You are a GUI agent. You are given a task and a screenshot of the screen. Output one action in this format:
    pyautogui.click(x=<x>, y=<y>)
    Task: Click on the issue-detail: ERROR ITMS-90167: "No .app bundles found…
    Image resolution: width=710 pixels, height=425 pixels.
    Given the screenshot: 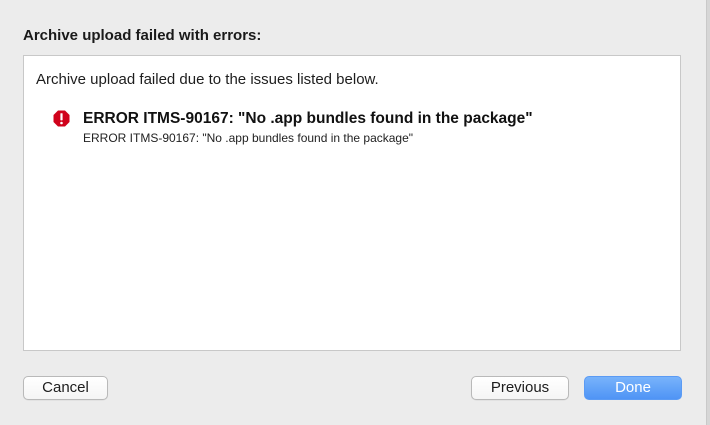 What is the action you would take?
    pyautogui.click(x=248, y=138)
    